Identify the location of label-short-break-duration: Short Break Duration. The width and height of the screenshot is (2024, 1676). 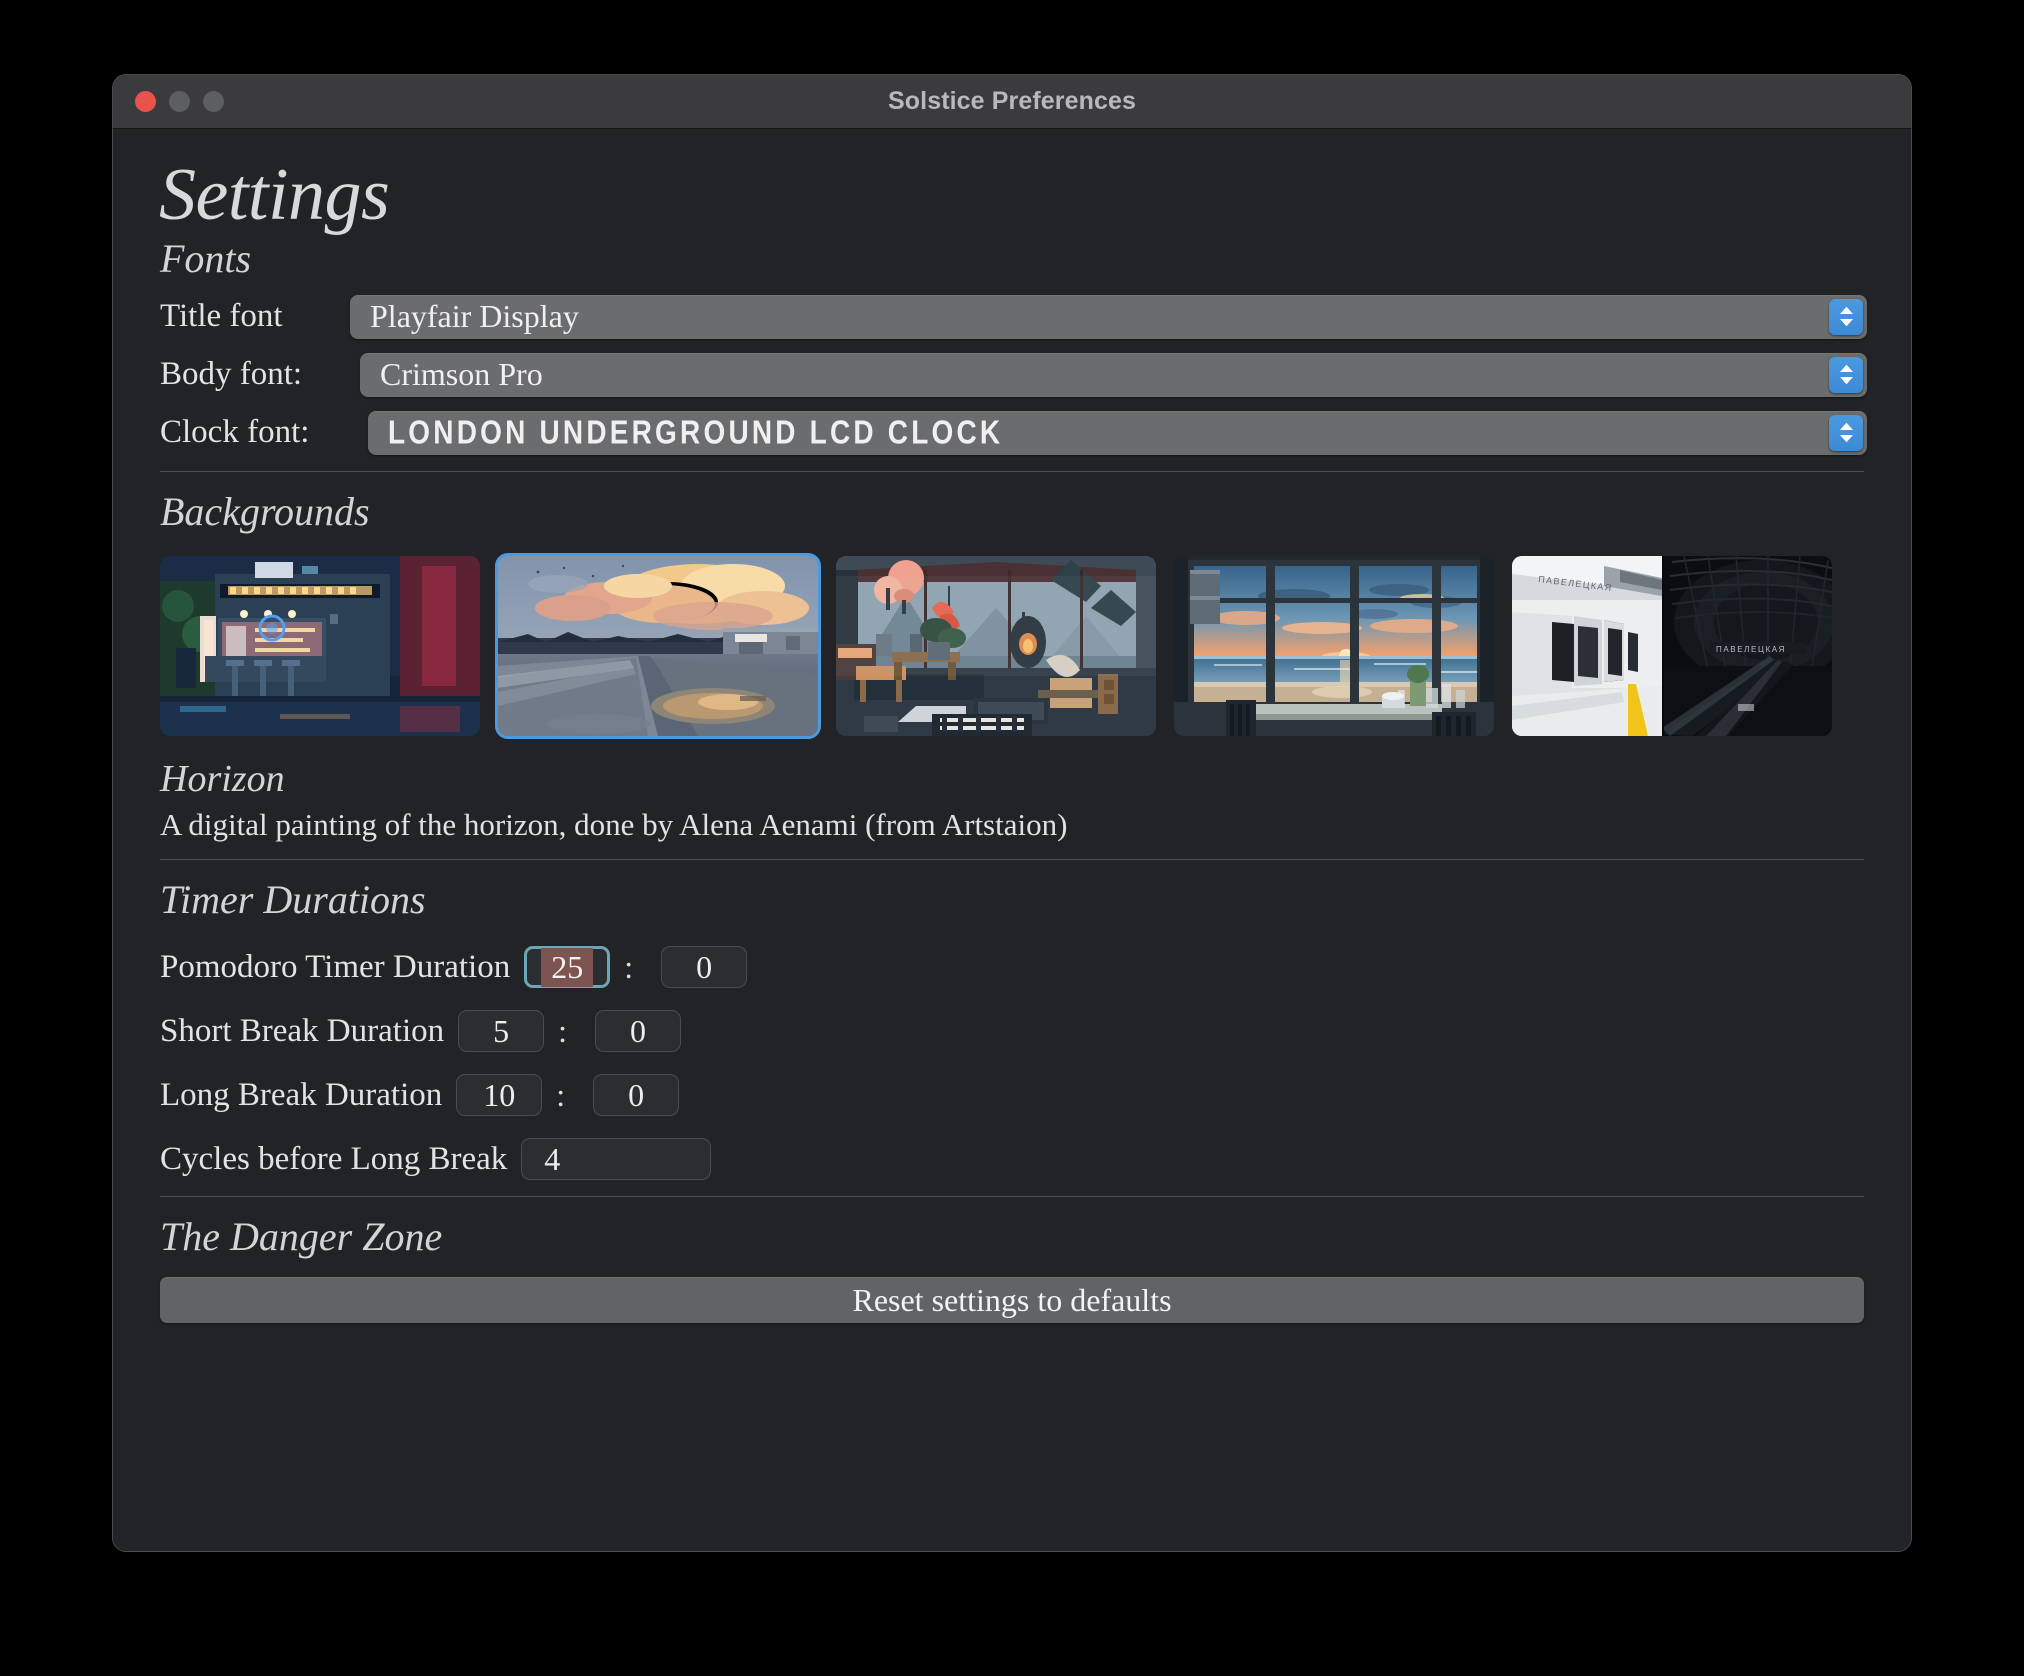
(302, 1030).